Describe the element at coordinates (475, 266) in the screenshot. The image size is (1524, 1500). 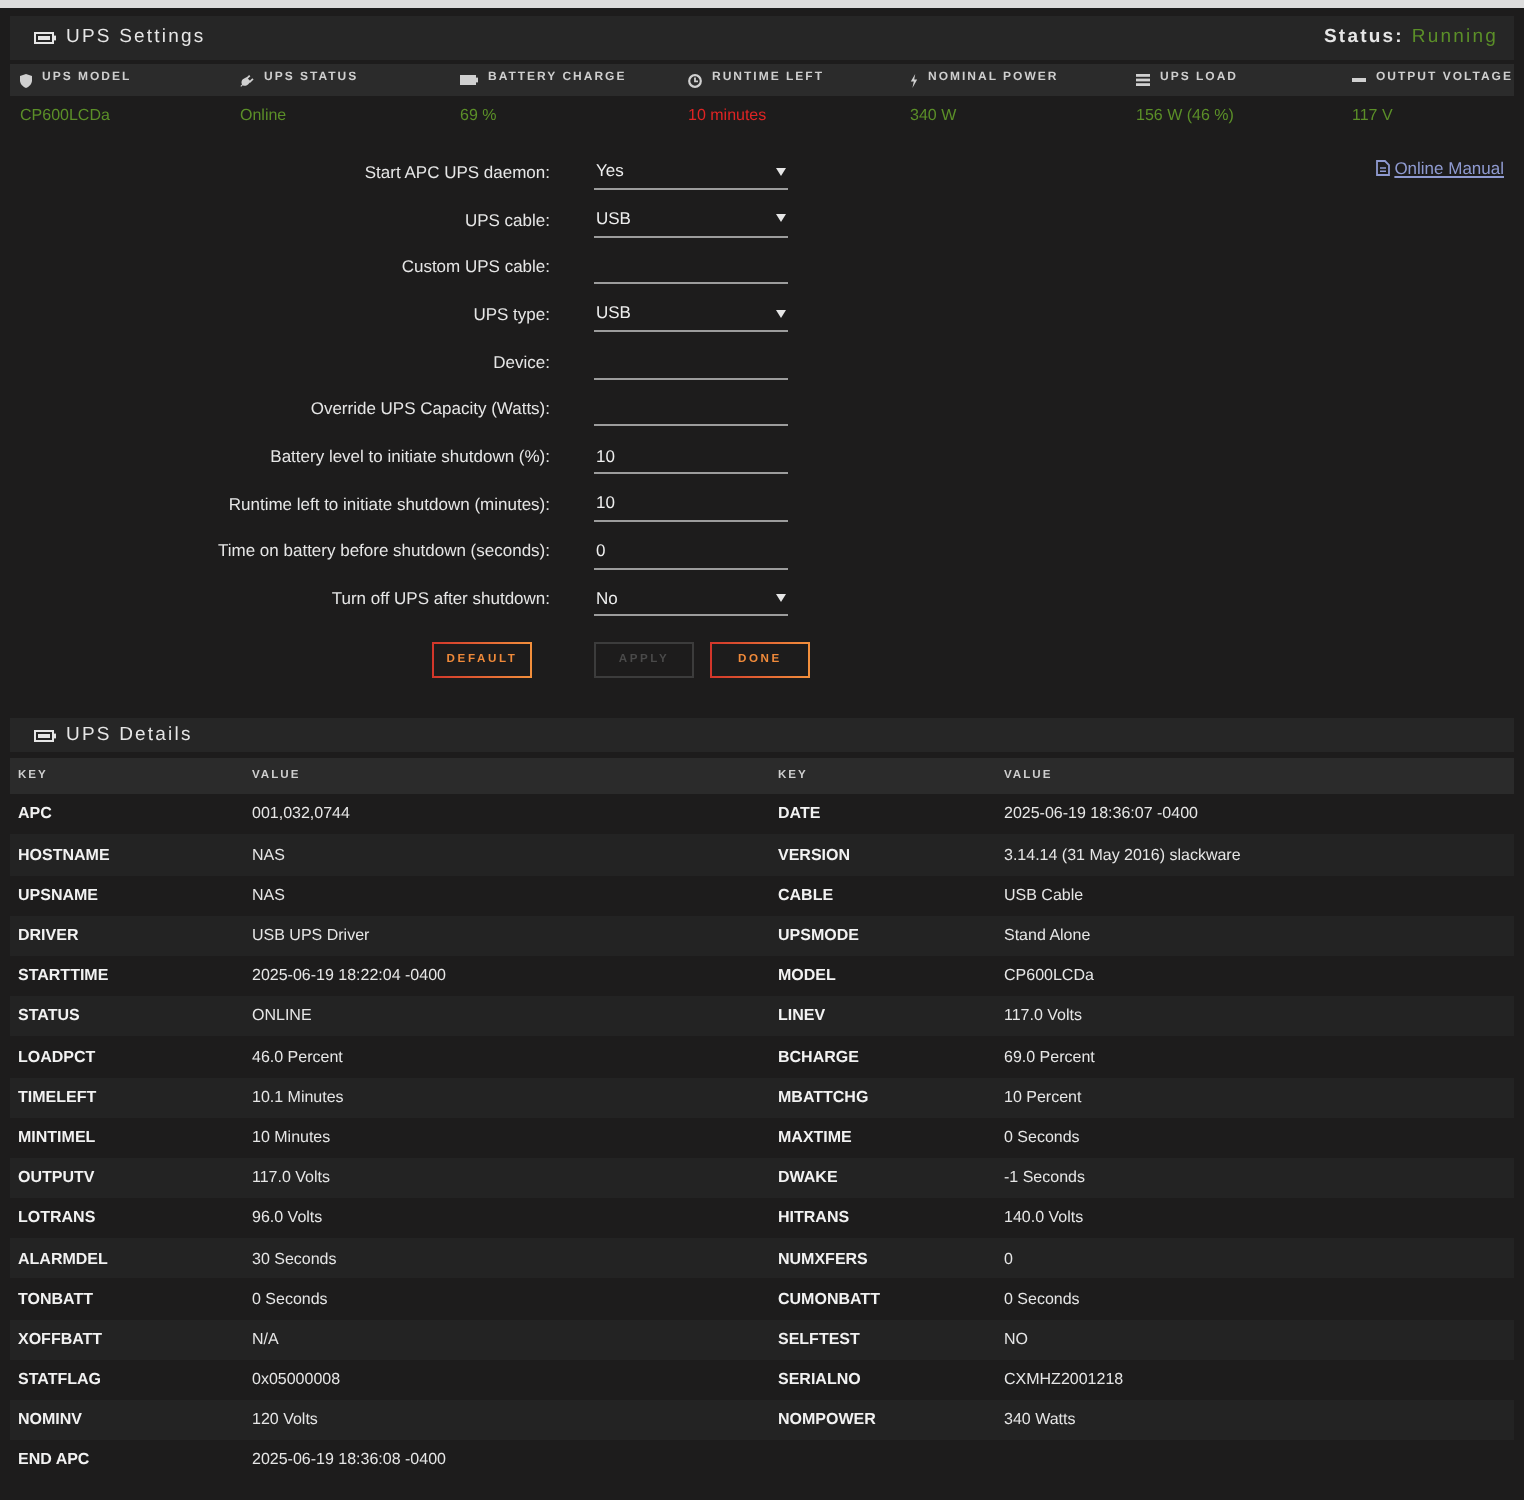
I see `field-label: Custom UPS cable:` at that location.